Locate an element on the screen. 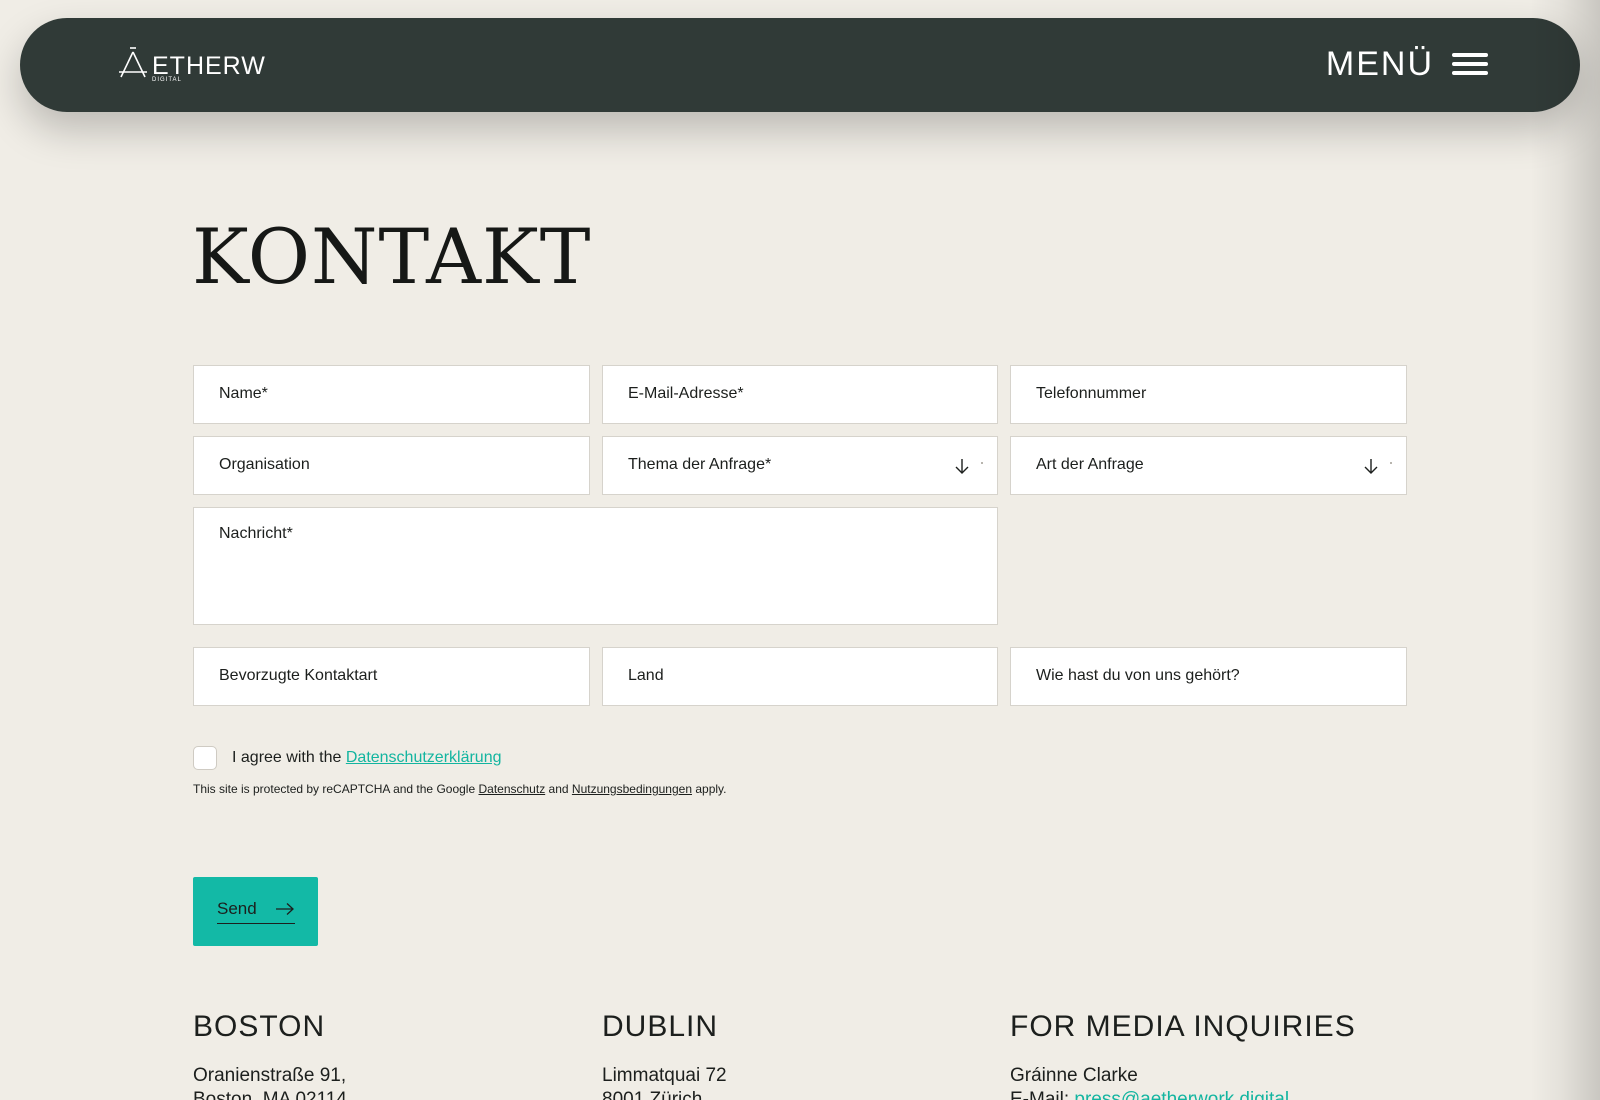 Image resolution: width=1600 pixels, height=1100 pixels. referral-field: Wie hast du von uns gehört? is located at coordinates (1208, 676).